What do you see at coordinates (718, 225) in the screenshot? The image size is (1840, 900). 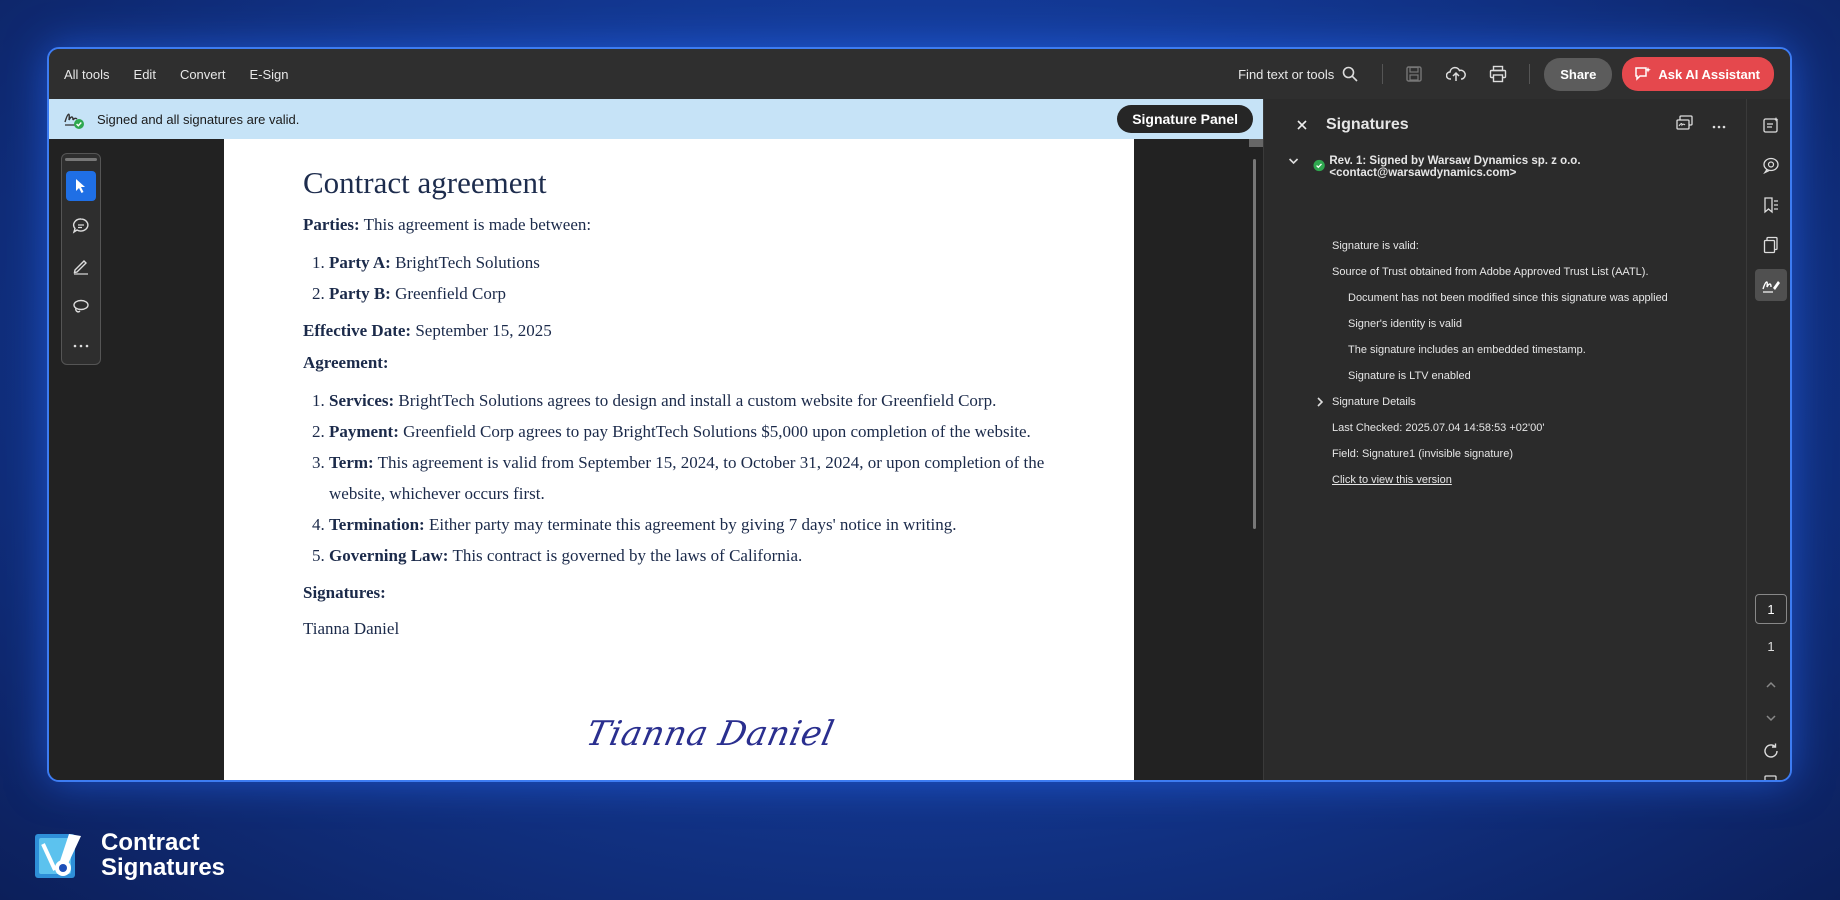 I see `parties-paragraph: Parties: This agreement is made between:` at bounding box center [718, 225].